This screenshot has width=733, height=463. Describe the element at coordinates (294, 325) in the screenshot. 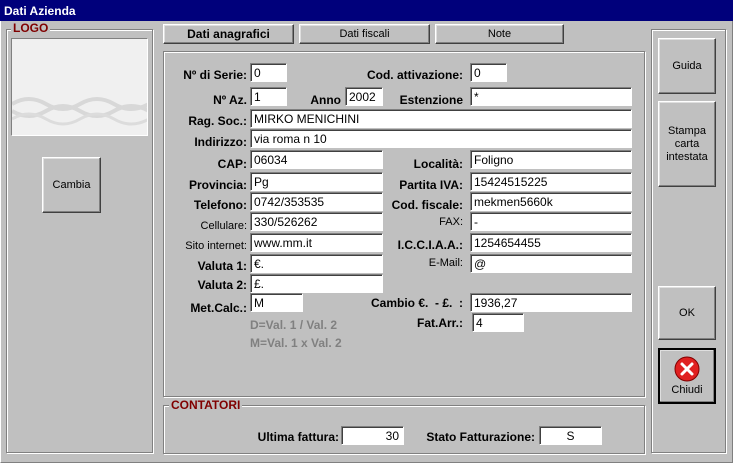

I see `method-hint-divide: D=Val. 1 / Val. 2` at that location.